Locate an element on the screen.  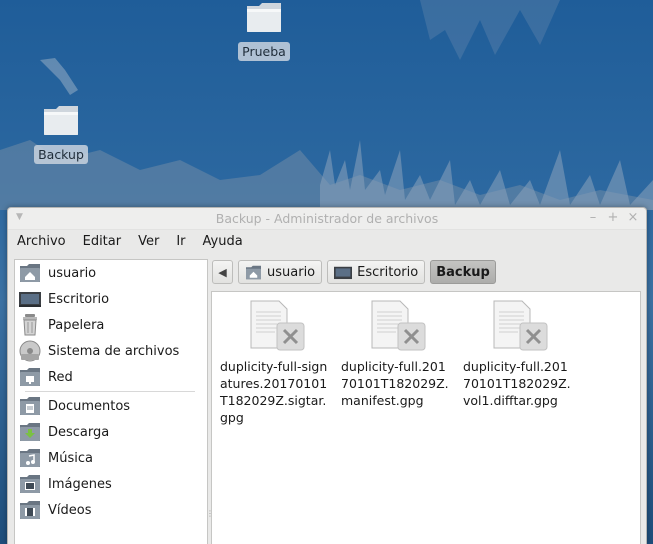
path-crumb-backup: Backup is located at coordinates (463, 272).